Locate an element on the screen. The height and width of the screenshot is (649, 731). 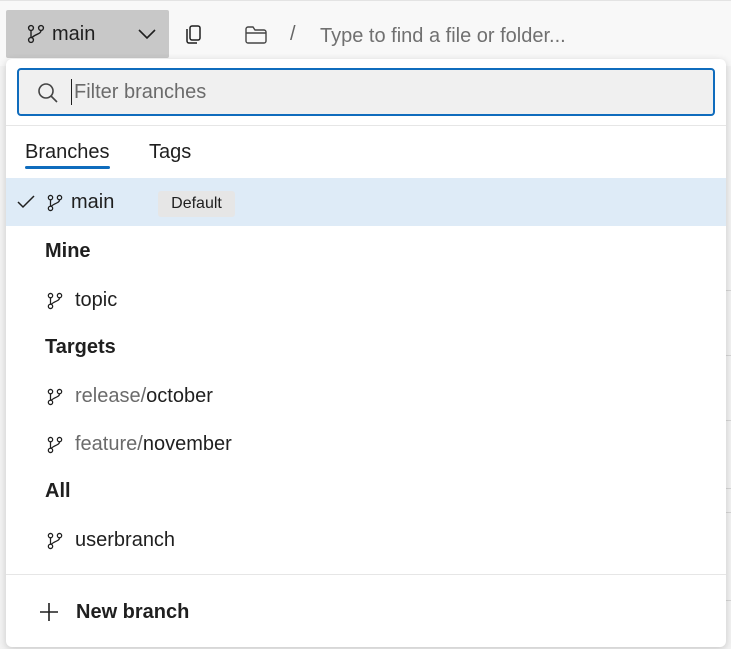
branch-item-feature-november: feature/november is located at coordinates (366, 445).